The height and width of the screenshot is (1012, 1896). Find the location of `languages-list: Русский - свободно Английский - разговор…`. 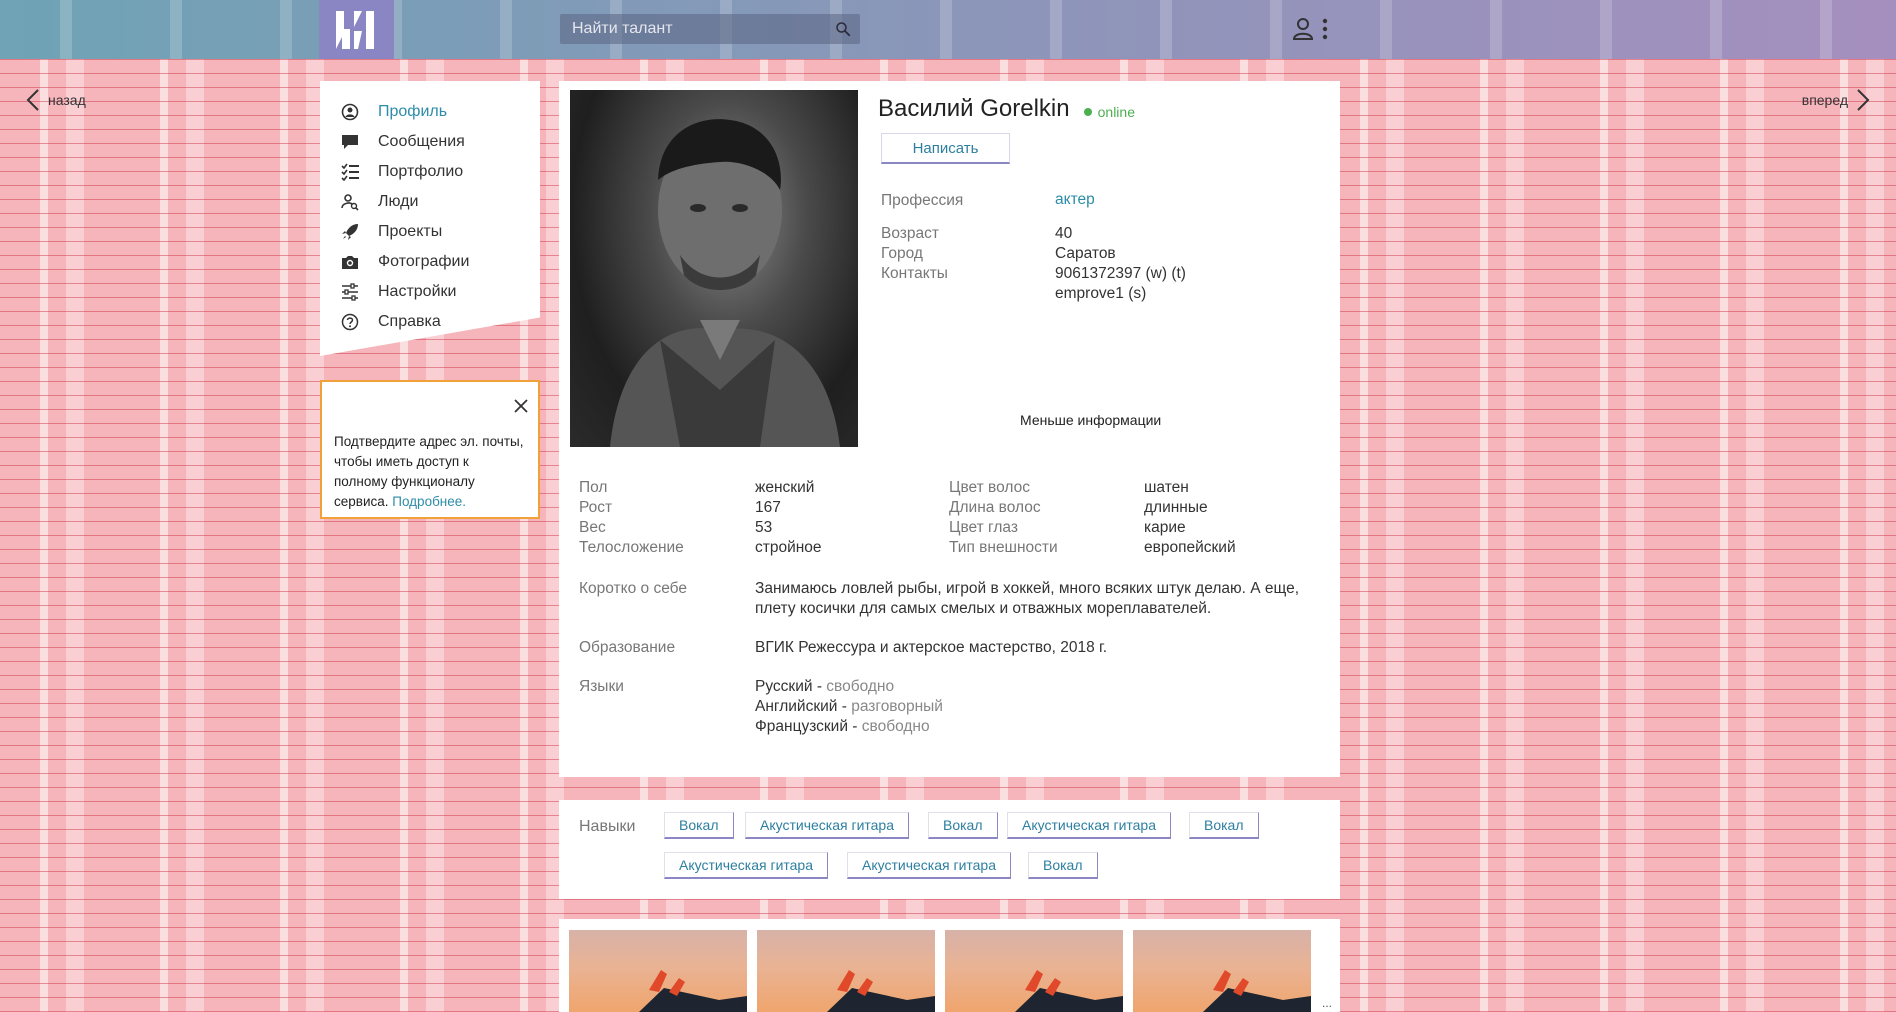

languages-list: Русский - свободно Английский - разговор… is located at coordinates (1035, 707).